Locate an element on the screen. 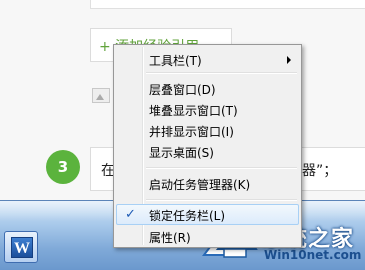  menu-item-cascade-windows: 层叠窗口(D) is located at coordinates (207, 88).